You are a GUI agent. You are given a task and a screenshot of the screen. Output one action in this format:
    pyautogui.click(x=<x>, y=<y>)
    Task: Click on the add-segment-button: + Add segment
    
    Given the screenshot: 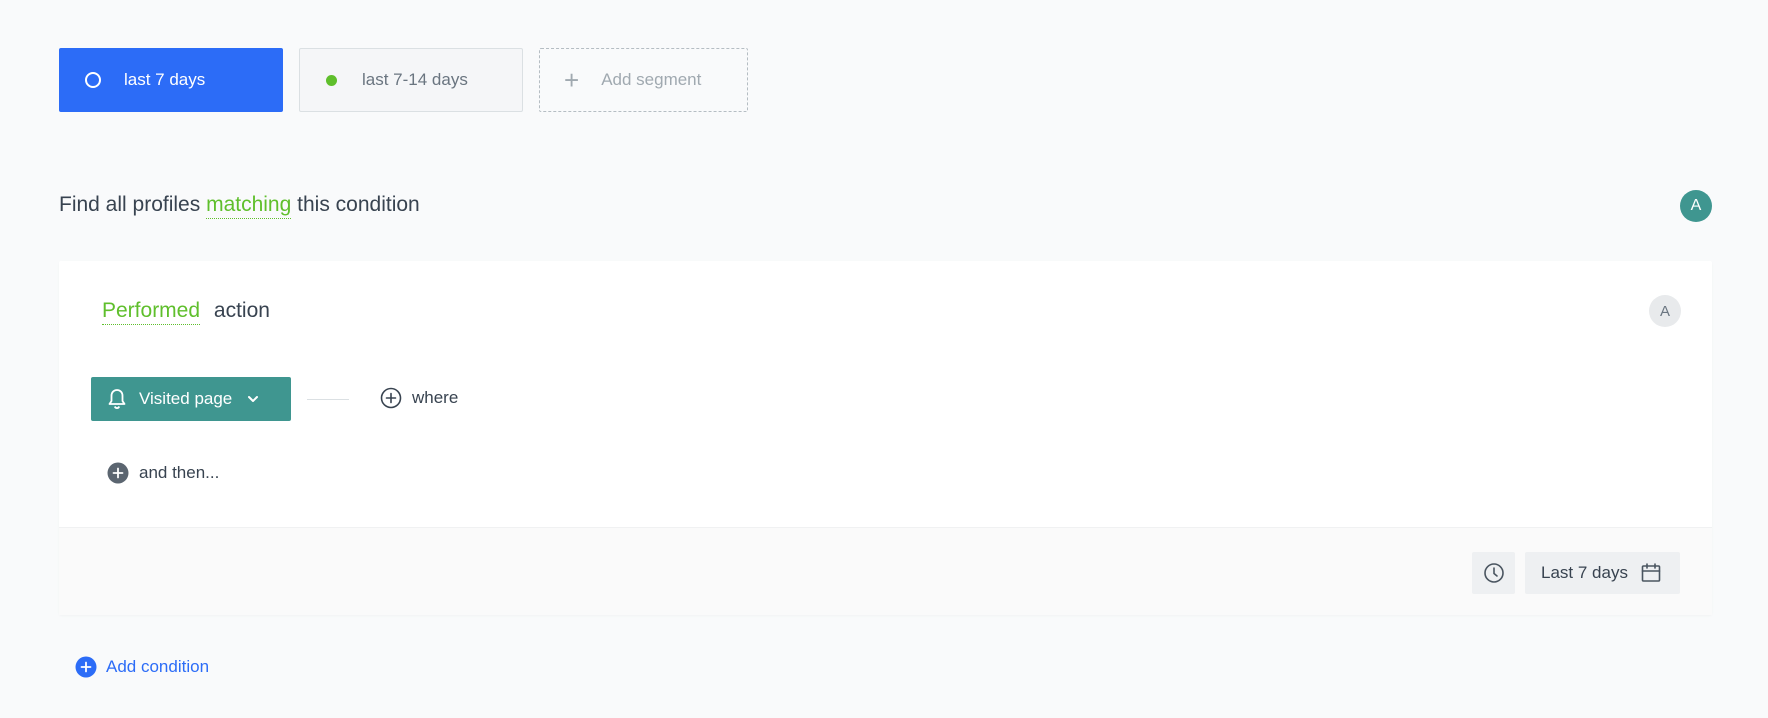 What is the action you would take?
    pyautogui.click(x=643, y=80)
    